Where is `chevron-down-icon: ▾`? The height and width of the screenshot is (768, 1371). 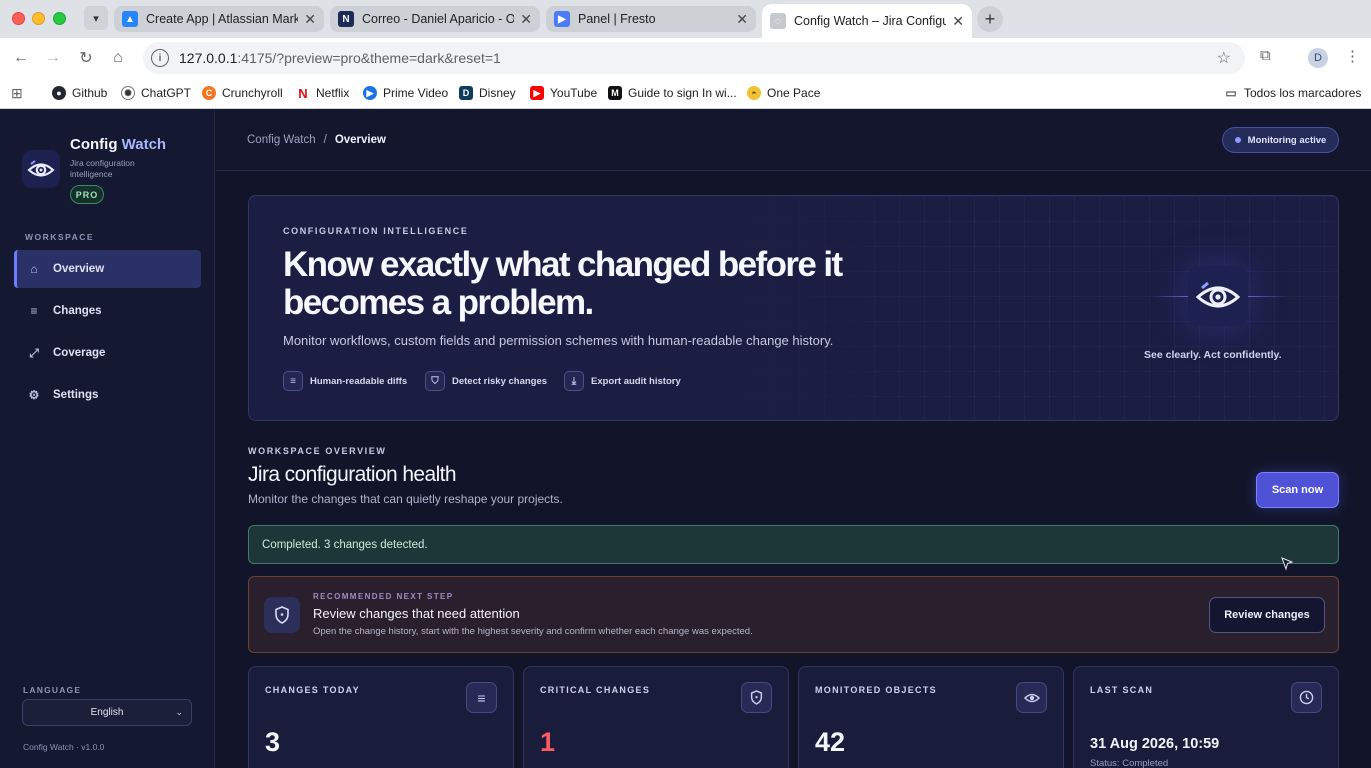
chevron-down-icon: ▾ is located at coordinates (96, 18).